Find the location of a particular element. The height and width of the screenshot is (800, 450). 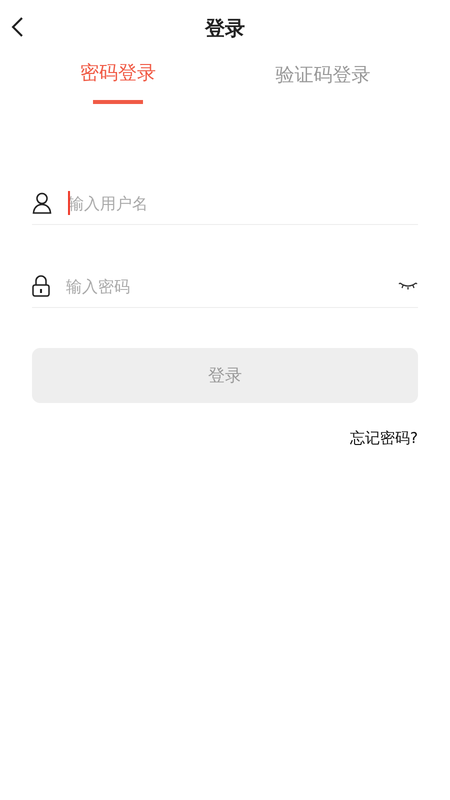

tab: 密码登录 is located at coordinates (118, 80).